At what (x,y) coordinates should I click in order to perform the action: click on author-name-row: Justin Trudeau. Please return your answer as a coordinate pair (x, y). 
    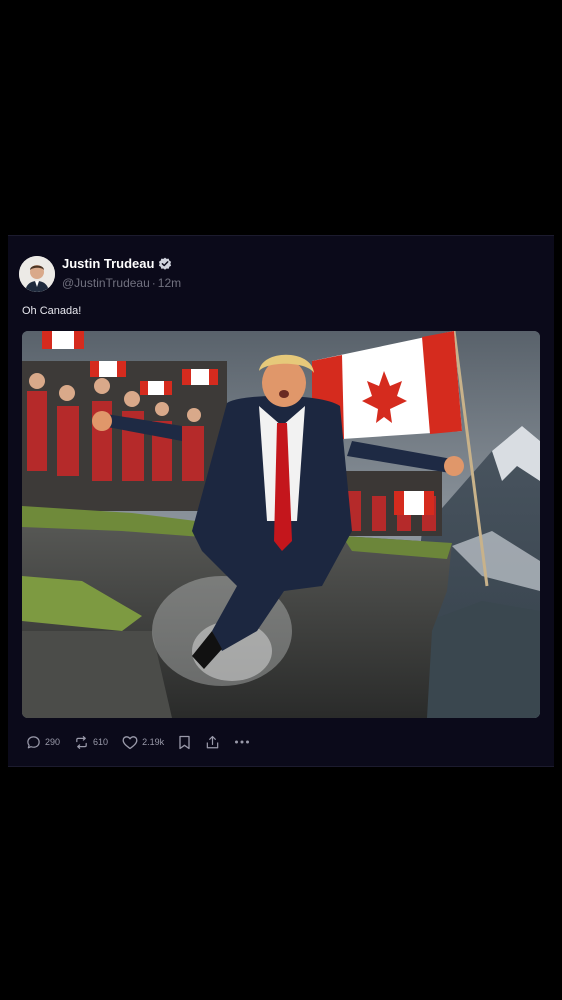
    Looking at the image, I should click on (117, 263).